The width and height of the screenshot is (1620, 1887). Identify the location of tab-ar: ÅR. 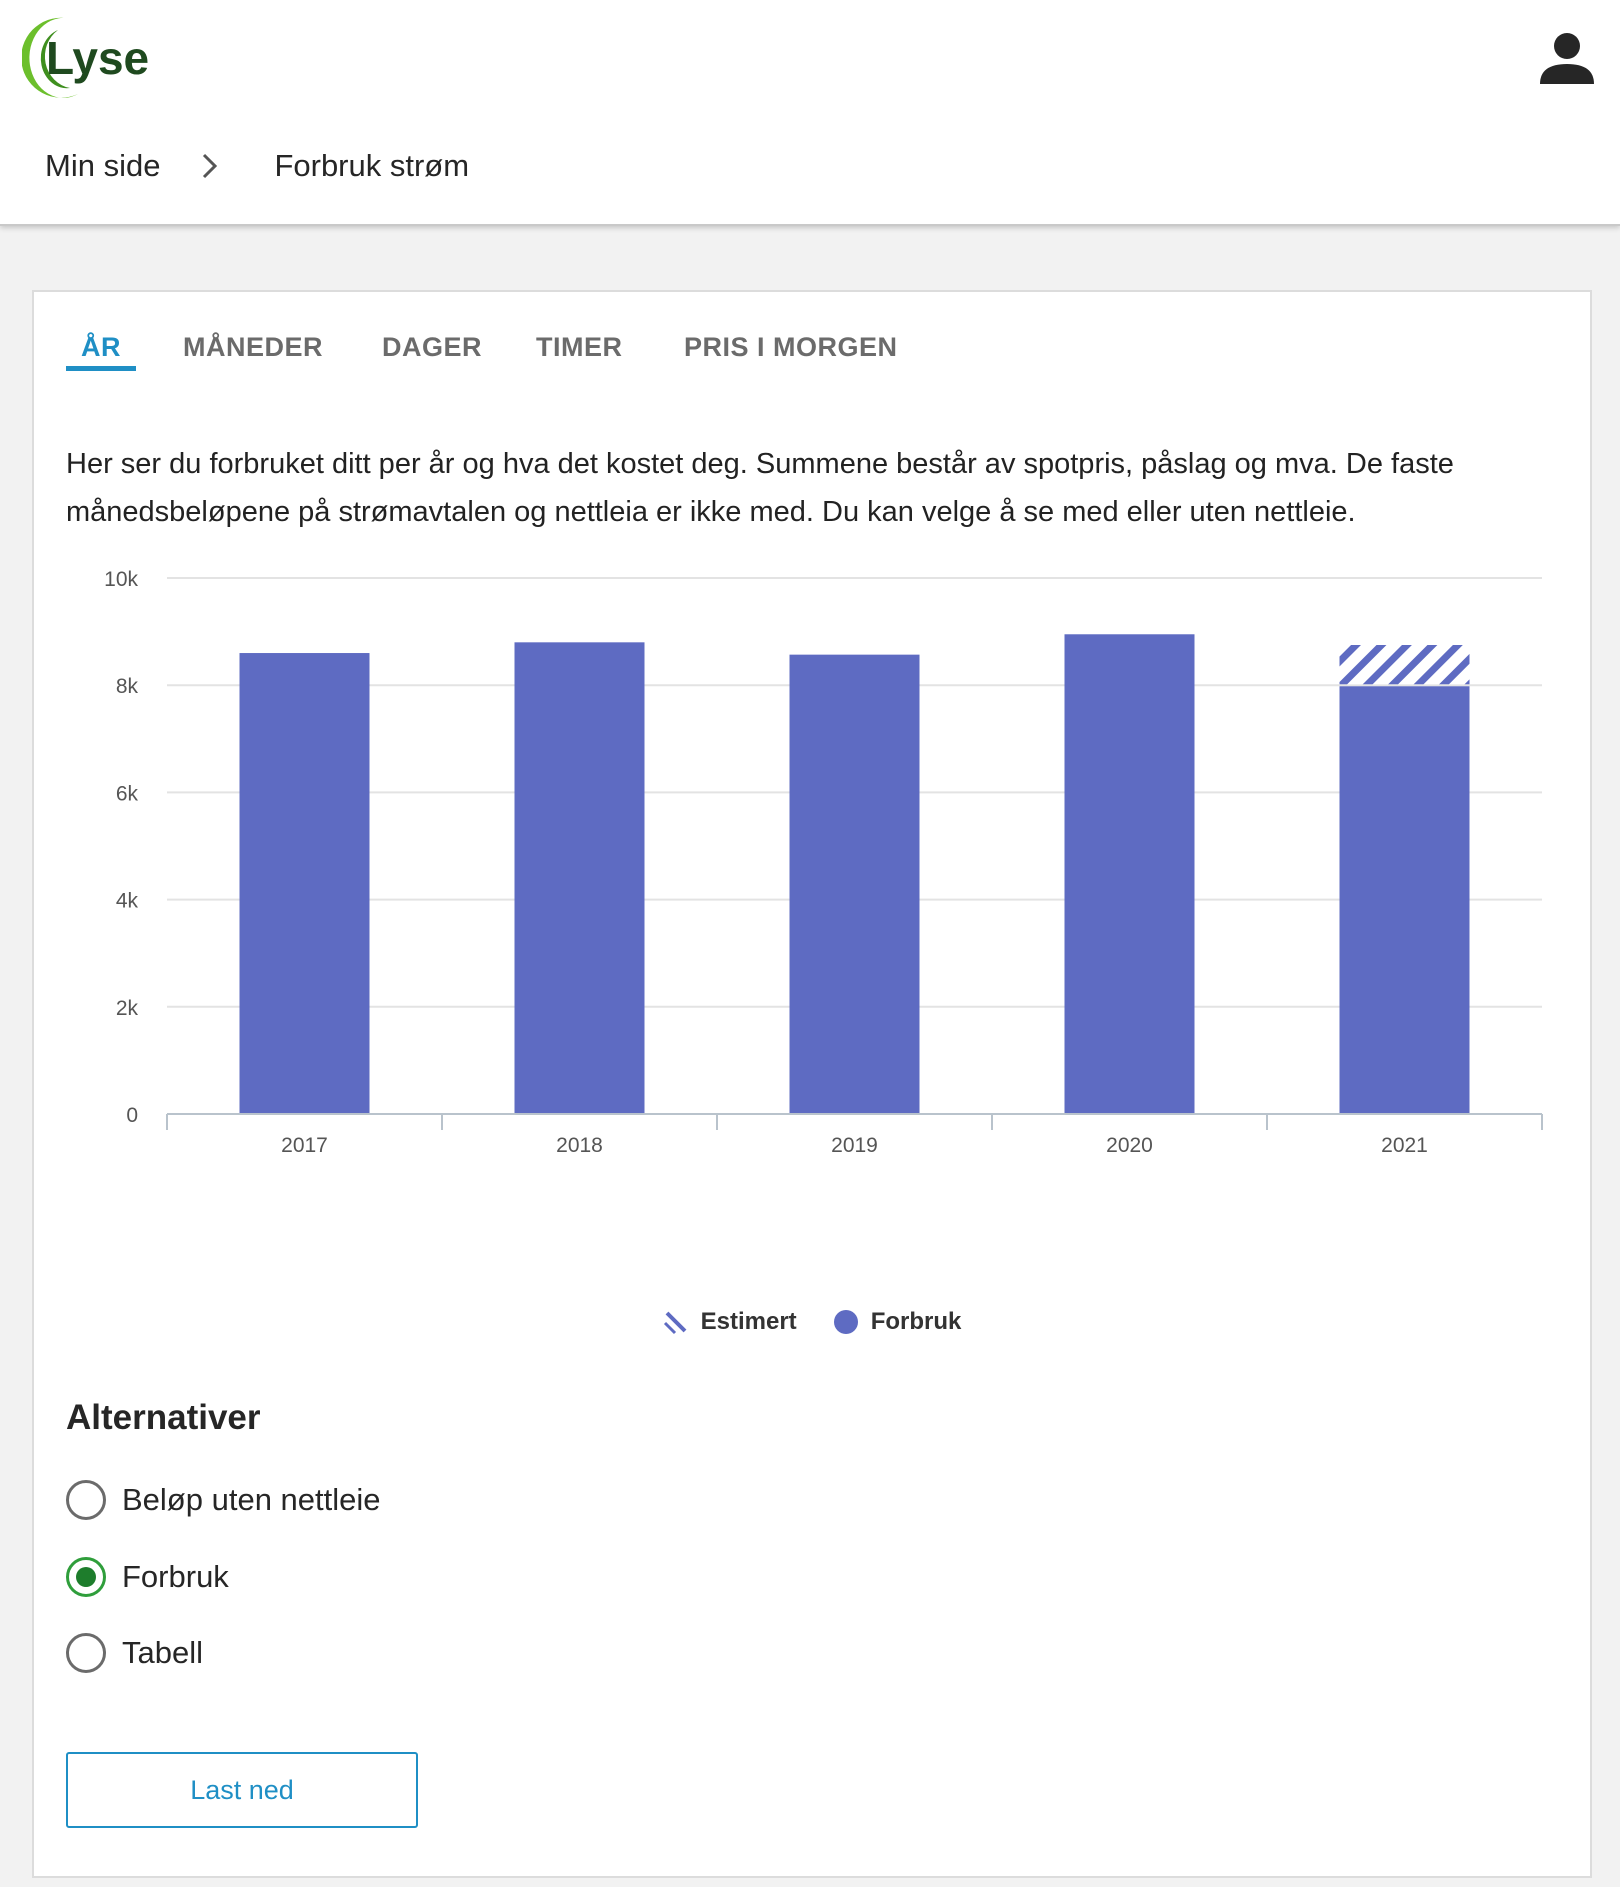
(101, 357).